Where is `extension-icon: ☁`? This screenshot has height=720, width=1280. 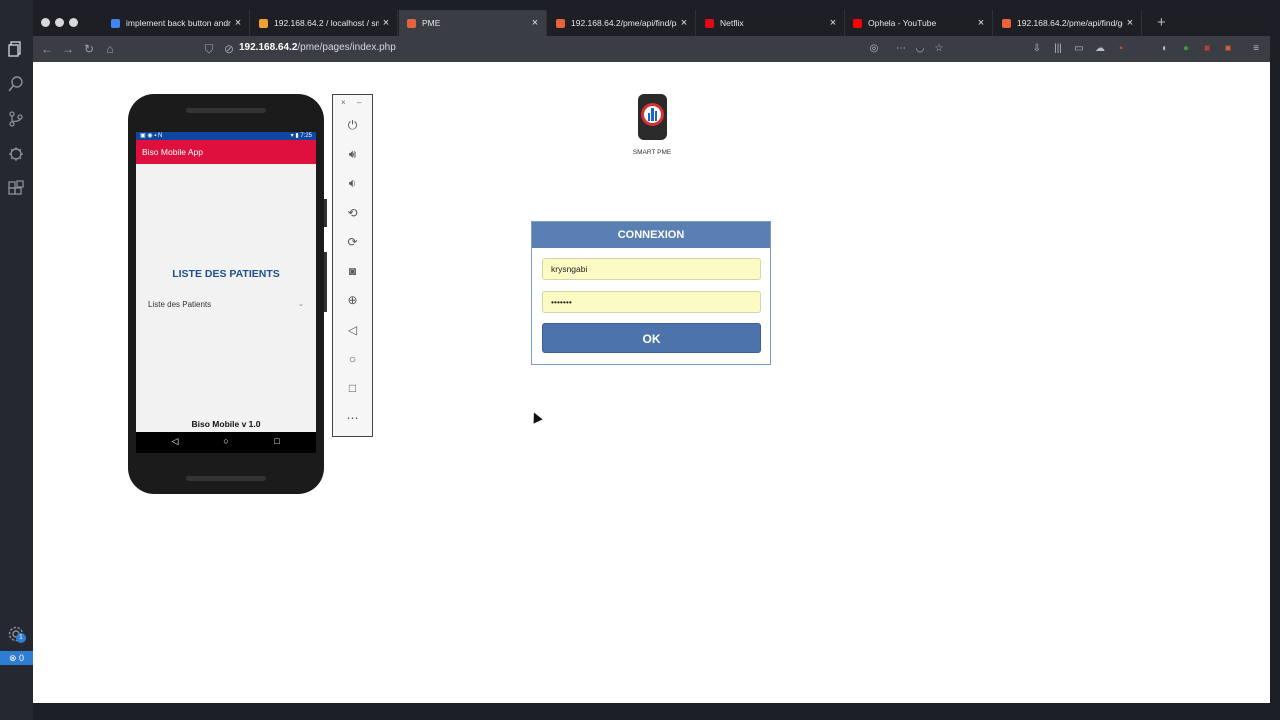
extension-icon: ☁ is located at coordinates (1100, 49).